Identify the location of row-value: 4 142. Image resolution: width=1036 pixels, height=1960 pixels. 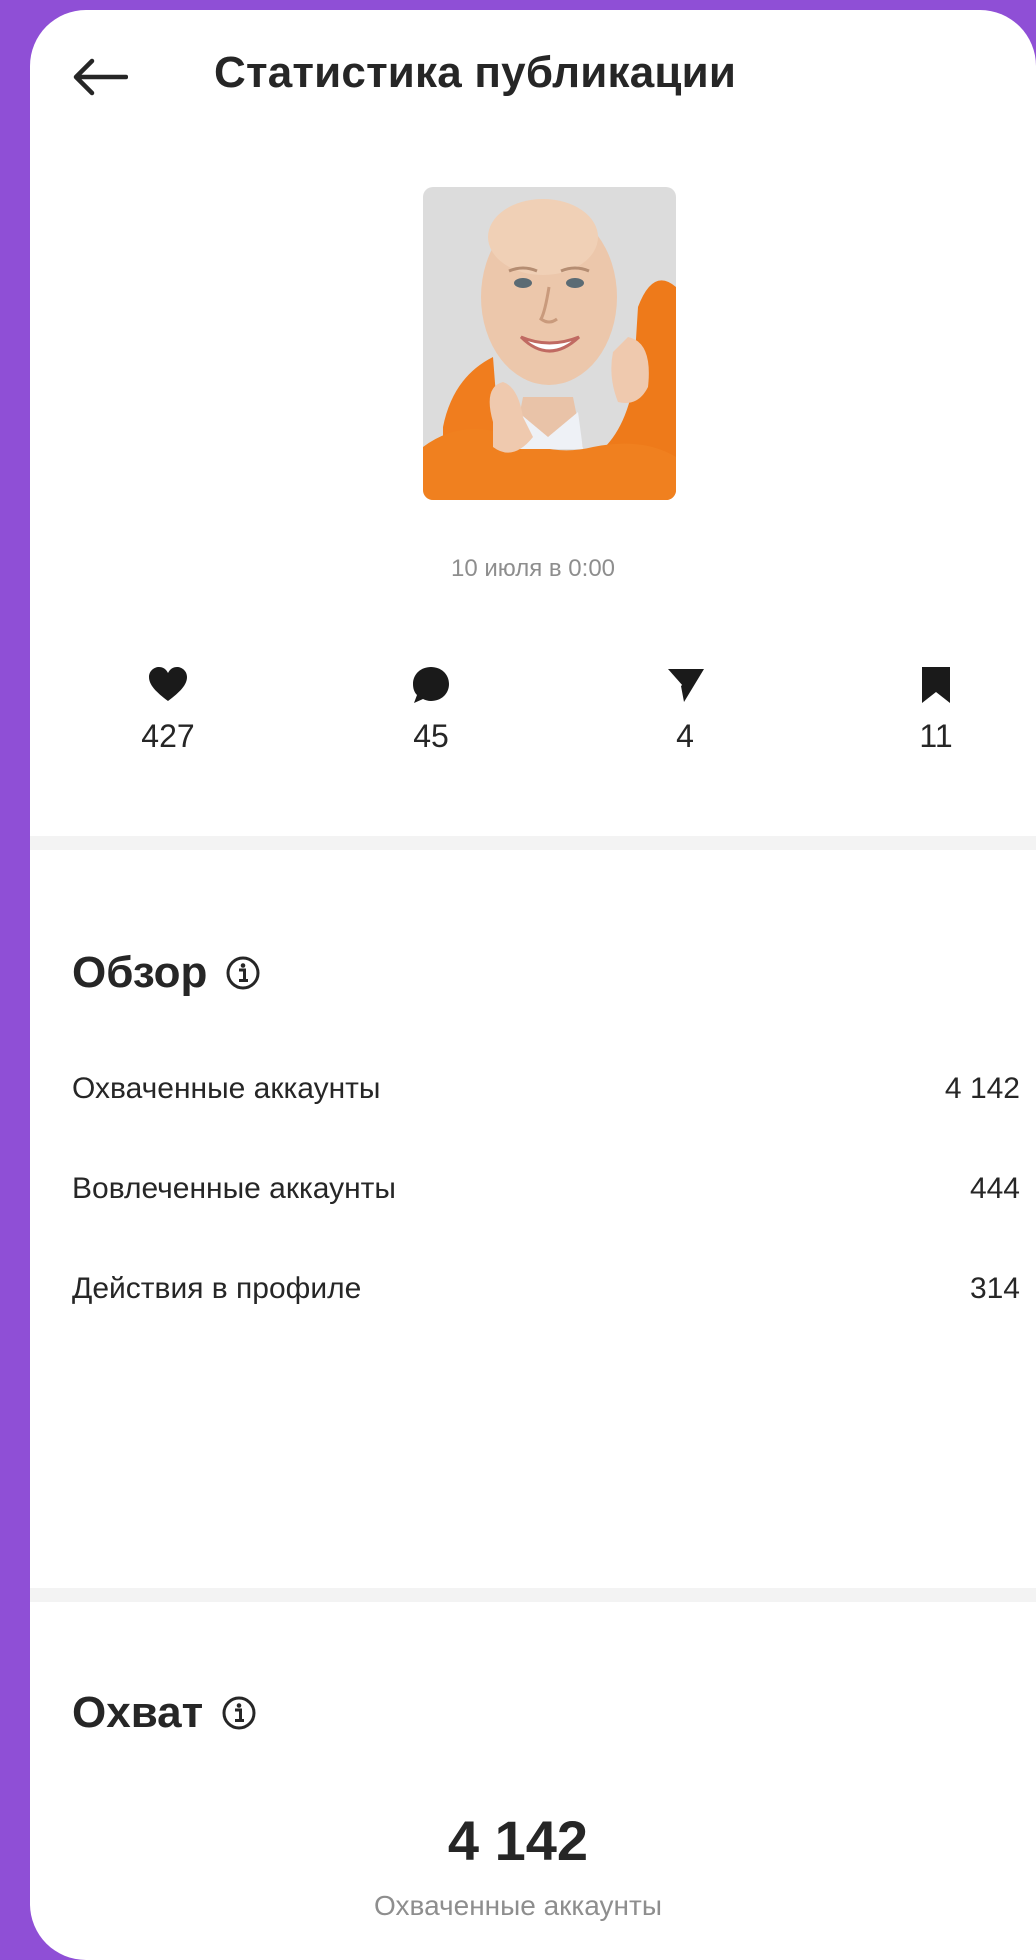
(982, 1088).